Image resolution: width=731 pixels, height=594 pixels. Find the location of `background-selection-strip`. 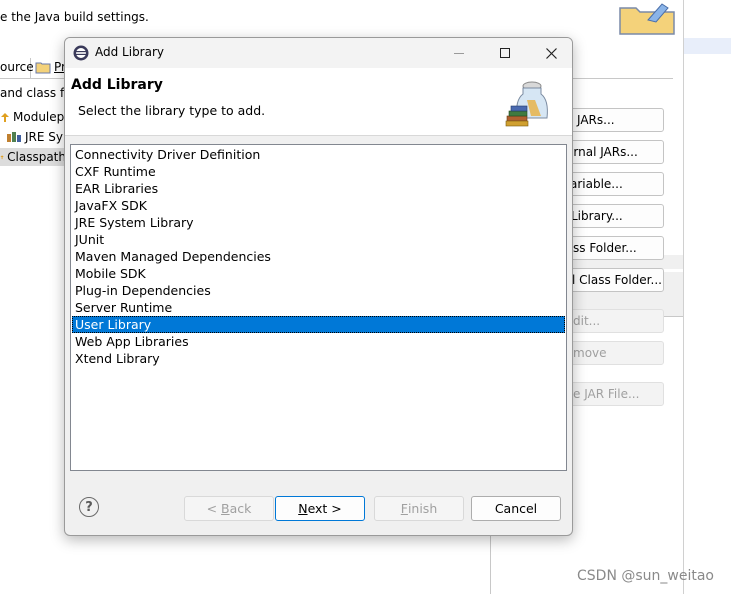

background-selection-strip is located at coordinates (707, 46).